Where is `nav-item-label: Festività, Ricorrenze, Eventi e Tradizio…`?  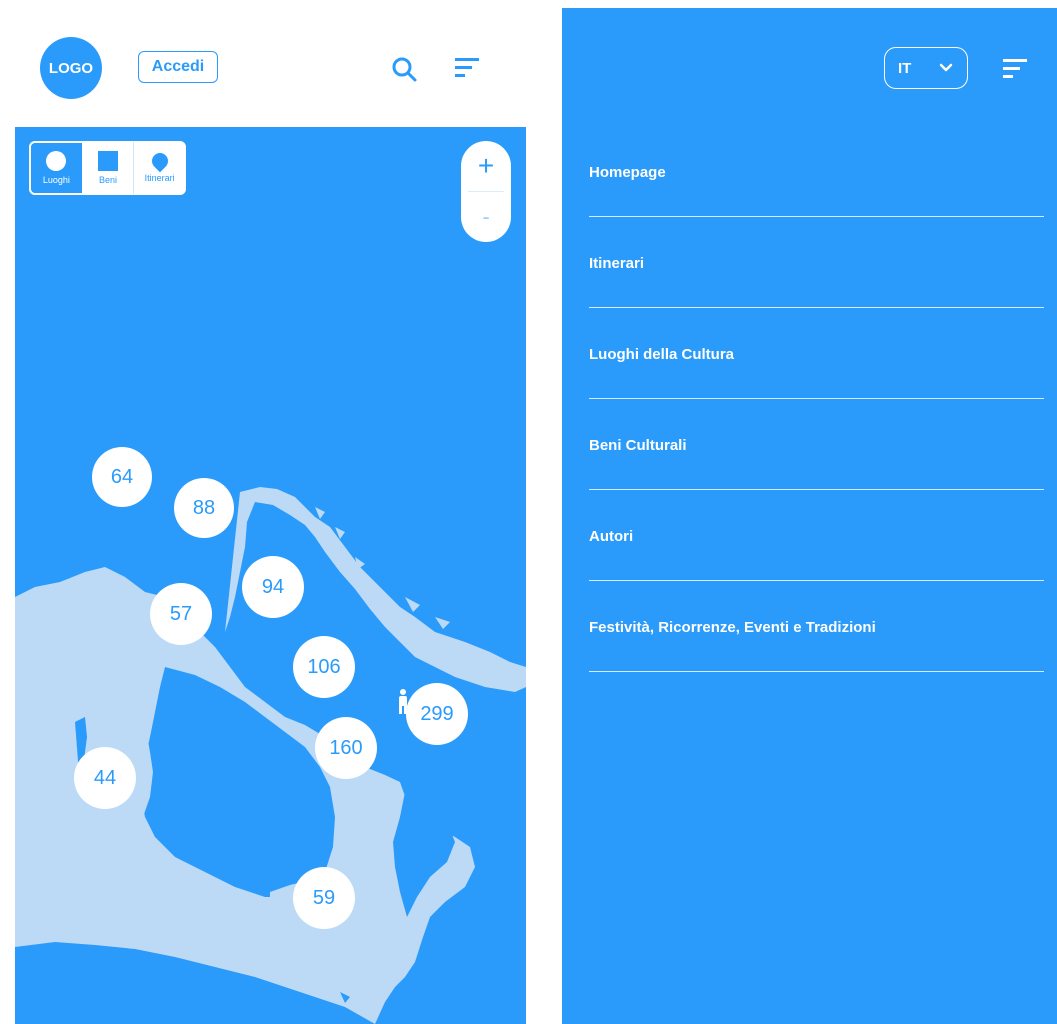 nav-item-label: Festività, Ricorrenze, Eventi e Tradizio… is located at coordinates (732, 627).